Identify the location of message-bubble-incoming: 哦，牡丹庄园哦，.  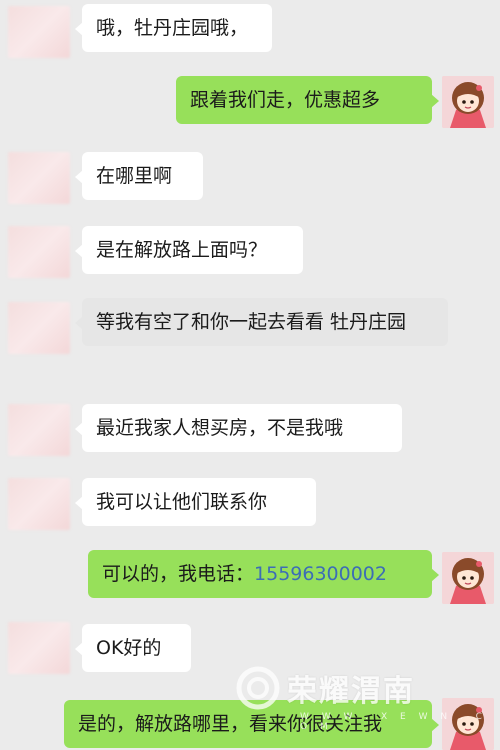
(173, 28).